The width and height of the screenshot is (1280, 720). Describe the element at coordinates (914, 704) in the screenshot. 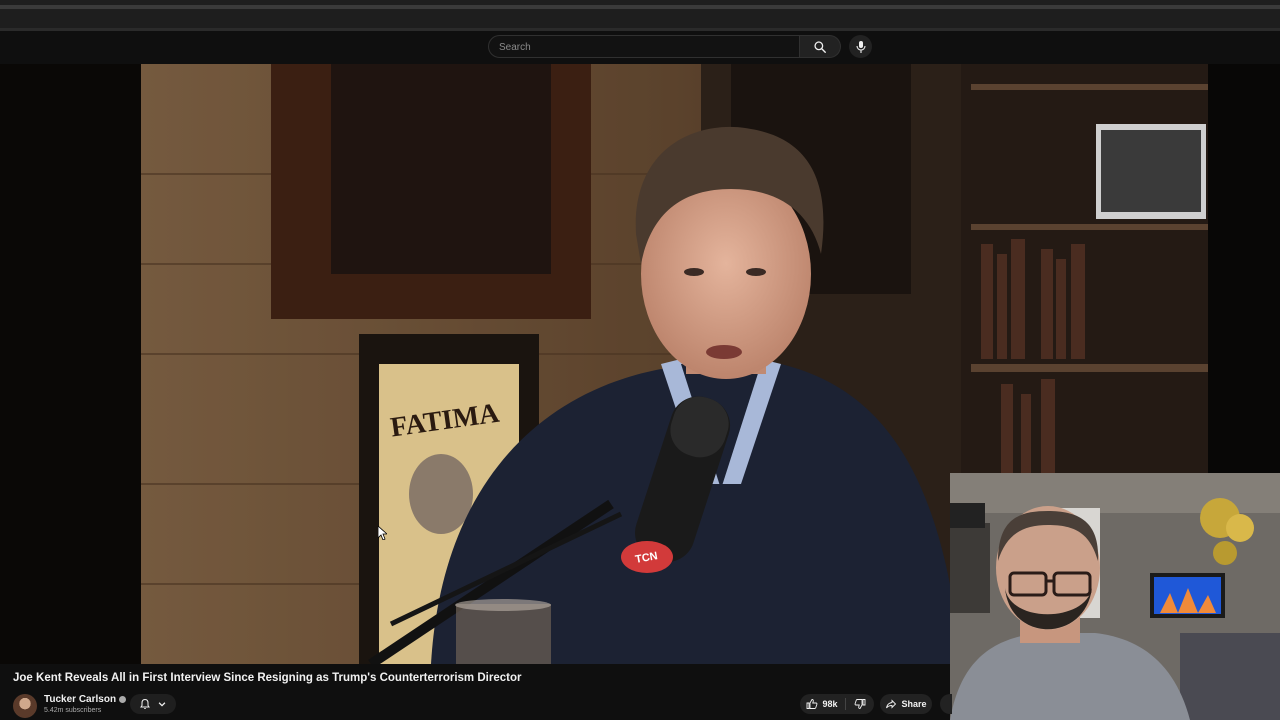

I see `share-label: Share` at that location.